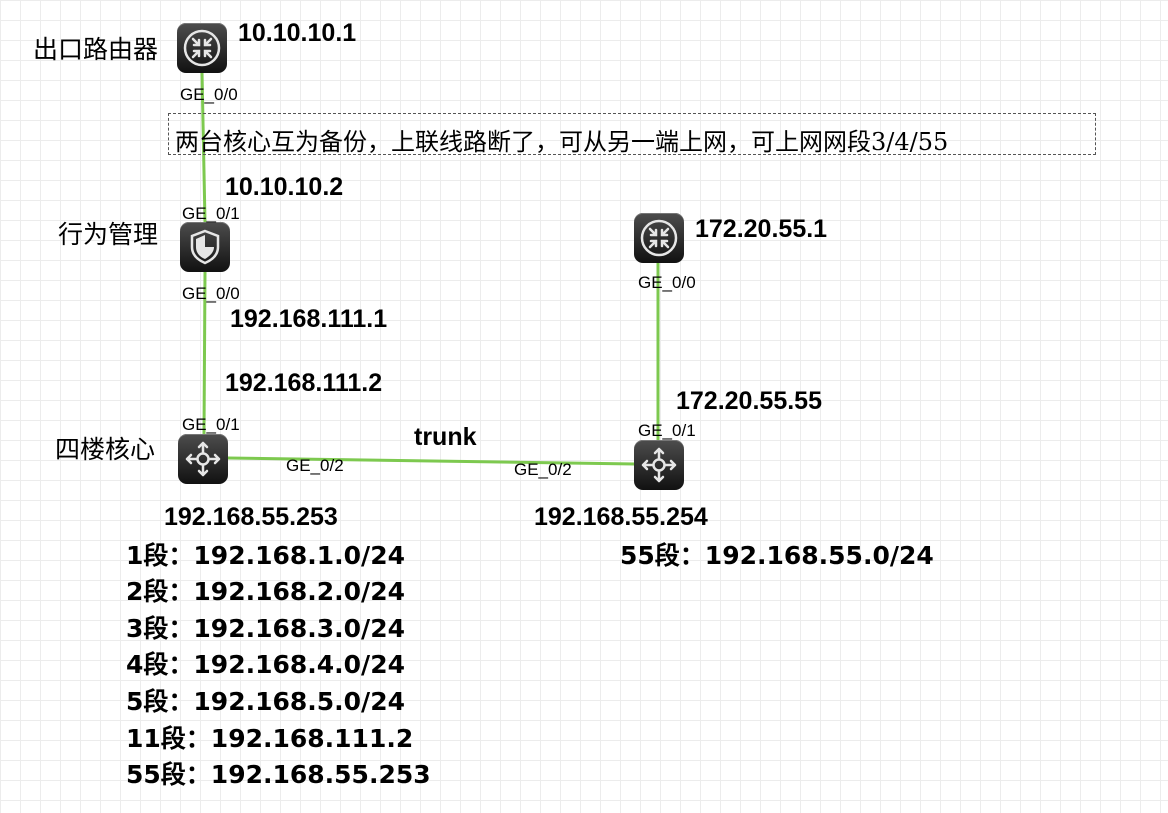  I want to click on backup-note-box: 两台核心互为备份，上联线路断了，可从另一端上网，可上网网段3/4/55, so click(632, 134).